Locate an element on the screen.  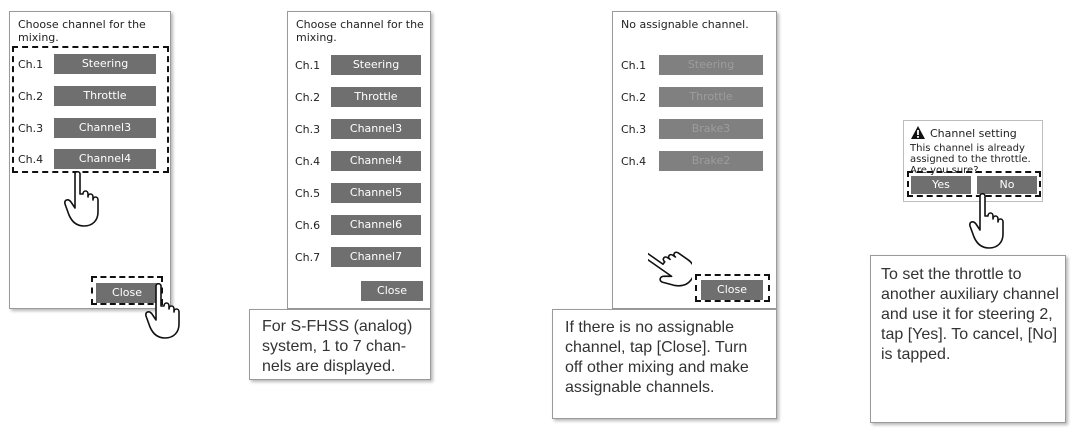
warning-triangle-icon is located at coordinates (918, 132).